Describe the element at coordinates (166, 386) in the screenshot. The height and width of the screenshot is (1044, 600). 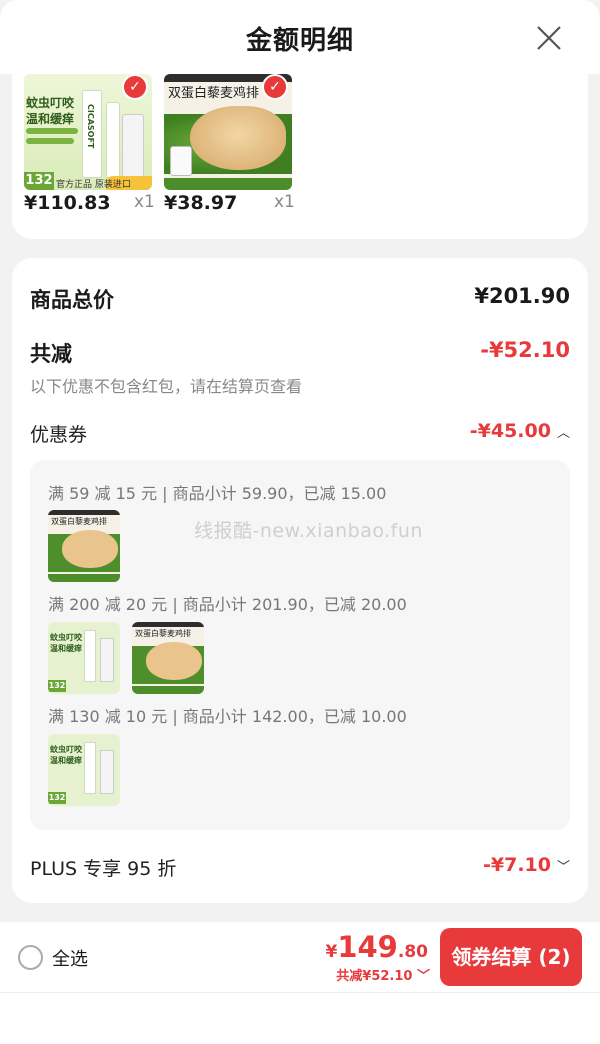
I see `reduce-note: 以下优惠不包含红包，请在结算页查看` at that location.